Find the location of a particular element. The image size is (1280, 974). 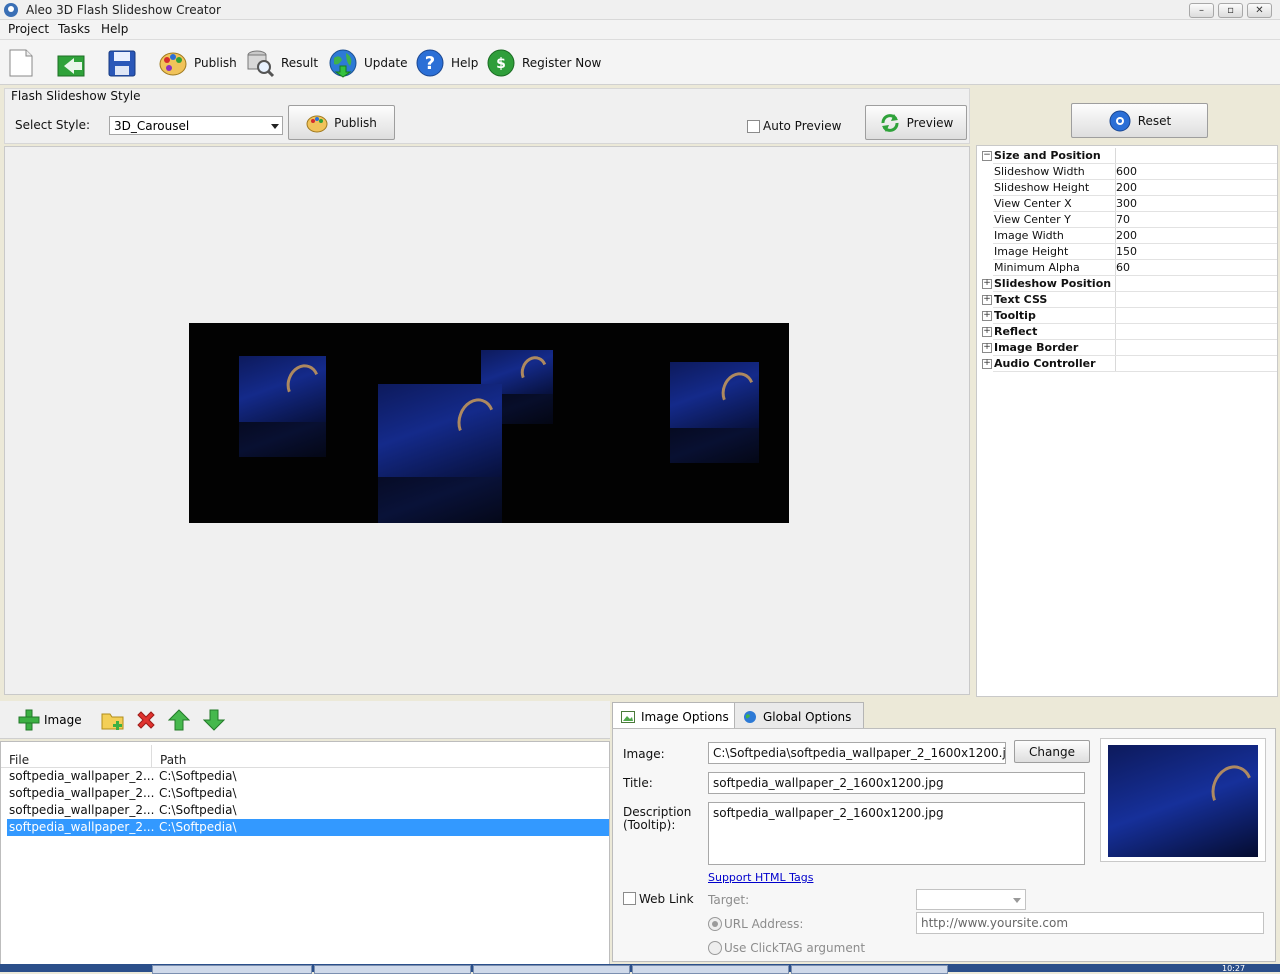

new-button is located at coordinates (21, 63).